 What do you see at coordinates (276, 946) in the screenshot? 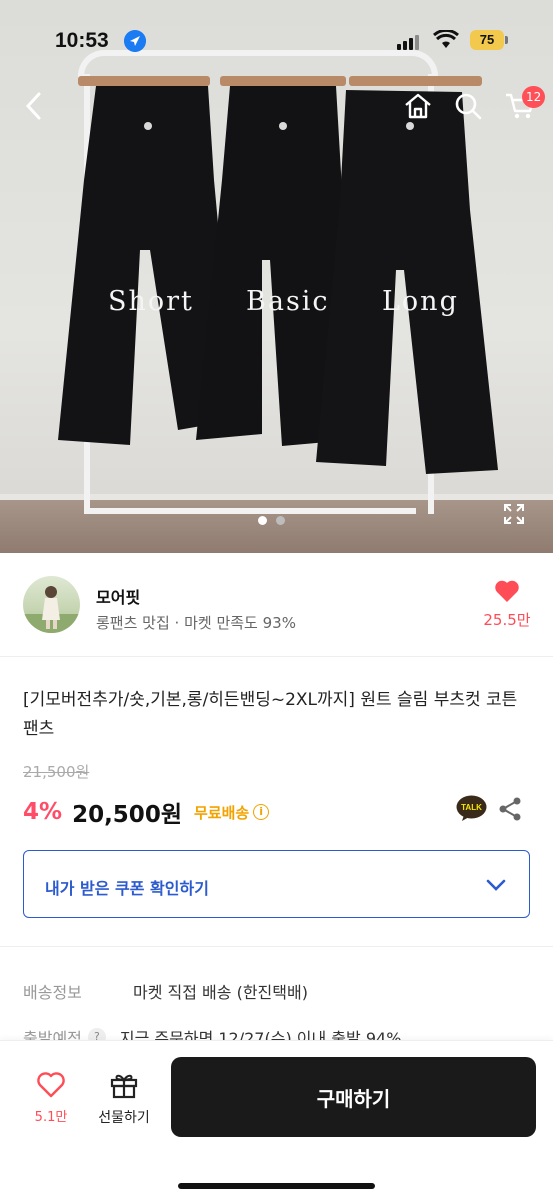
I see `section-divider` at bounding box center [276, 946].